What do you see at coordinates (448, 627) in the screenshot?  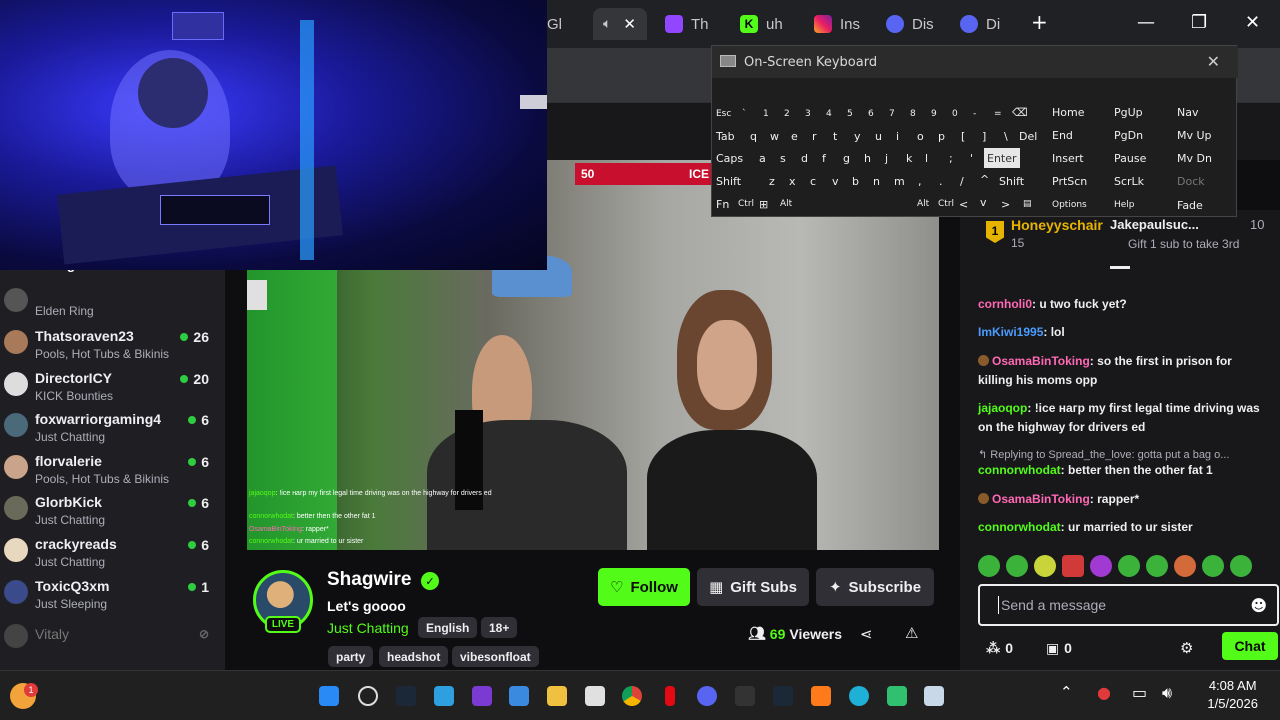 I see `language-tag: English` at bounding box center [448, 627].